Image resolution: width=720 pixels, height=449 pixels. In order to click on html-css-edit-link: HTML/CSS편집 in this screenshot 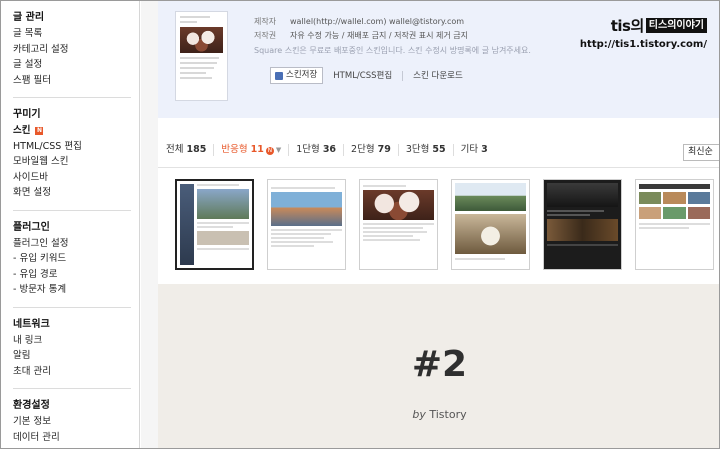, I will do `click(362, 76)`.